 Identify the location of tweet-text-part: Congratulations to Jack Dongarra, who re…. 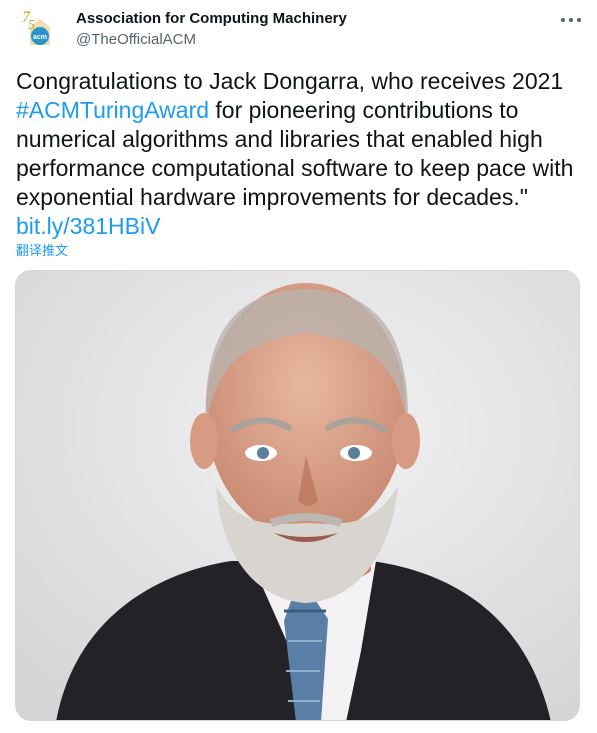
(290, 81).